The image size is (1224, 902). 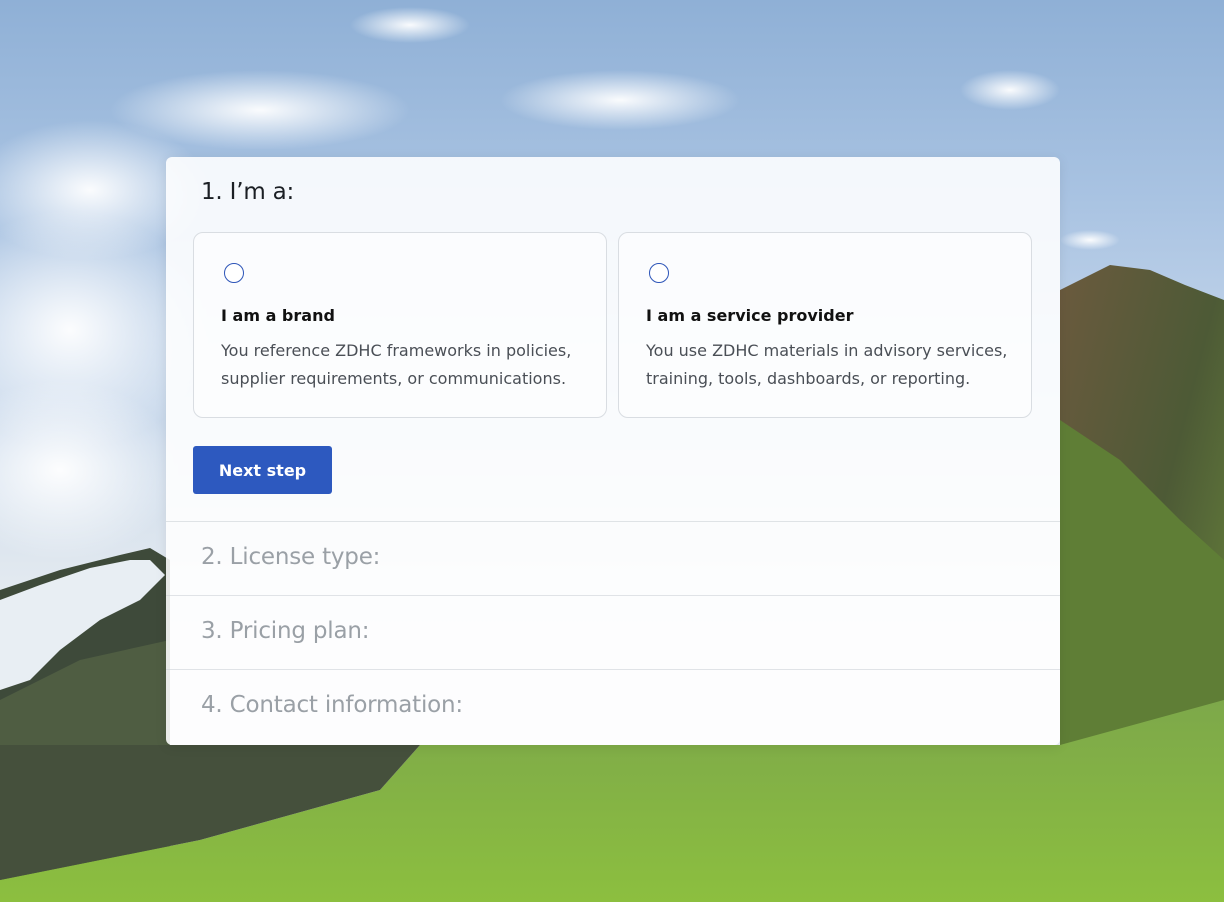 What do you see at coordinates (234, 273) in the screenshot?
I see `brand-radio-button` at bounding box center [234, 273].